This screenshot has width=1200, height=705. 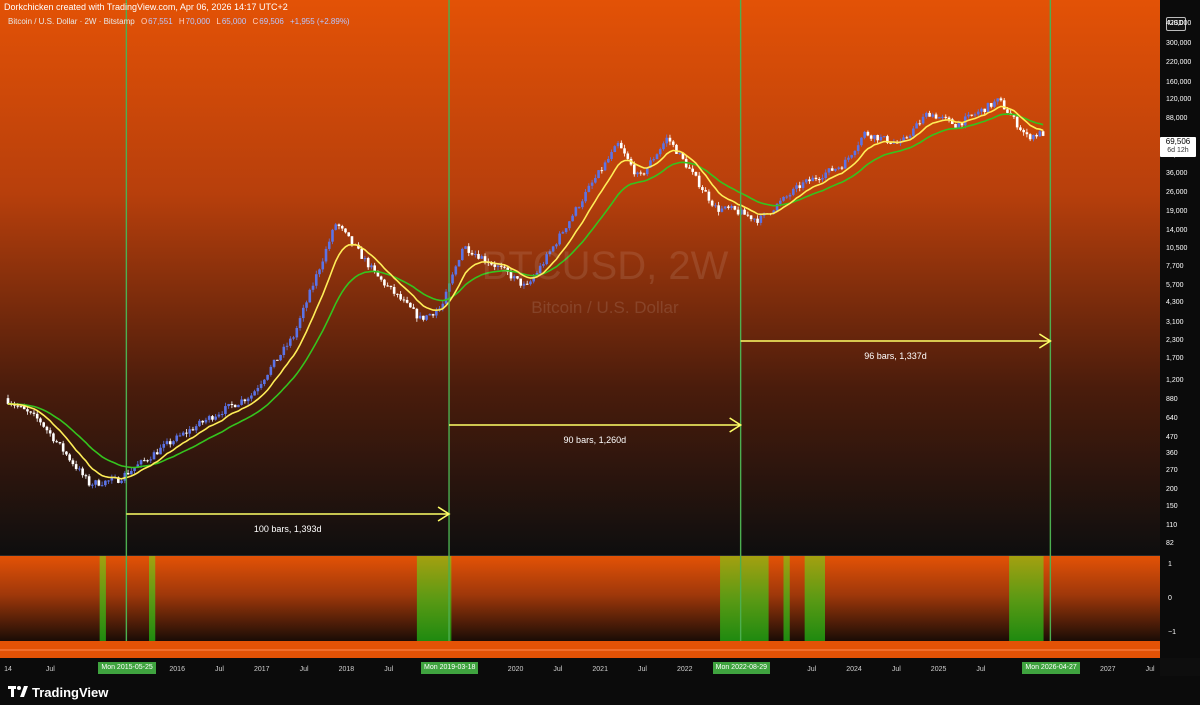 What do you see at coordinates (605, 307) in the screenshot?
I see `watermark-description: Bitcoin / U.S. Dollar` at bounding box center [605, 307].